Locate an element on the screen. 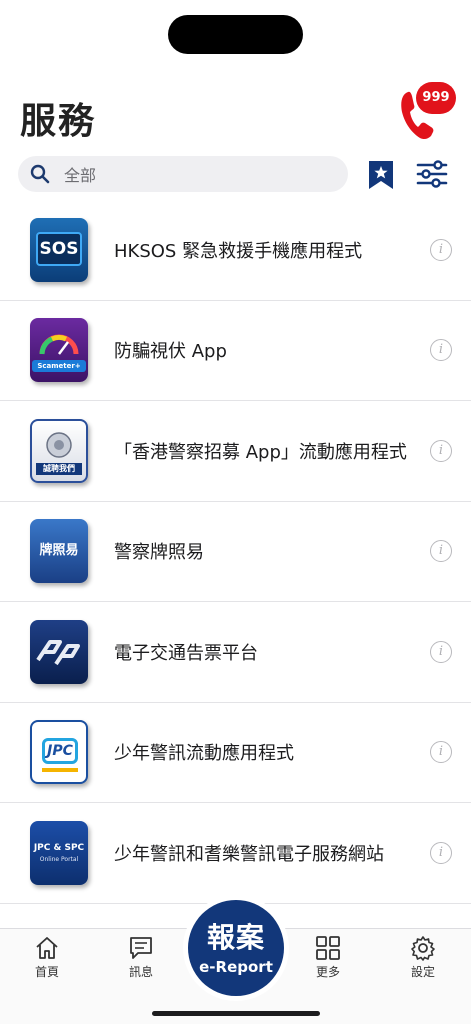  jpc-icon-text: JPC is located at coordinates (60, 751).